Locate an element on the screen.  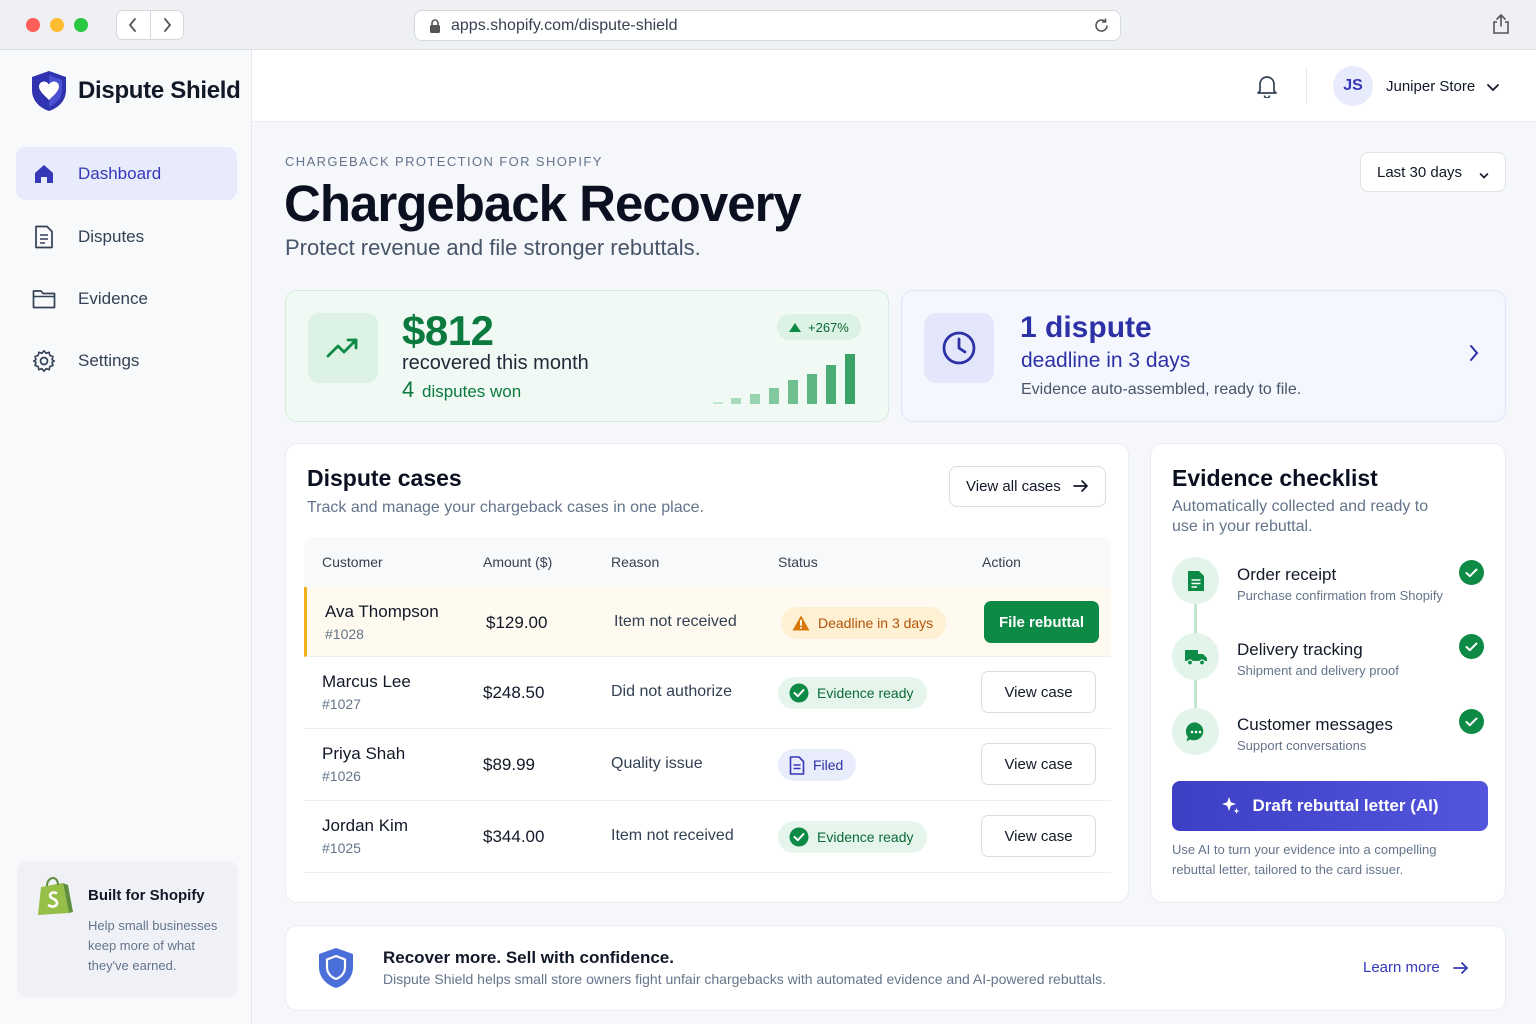
checklist-item-title: Delivery tracking is located at coordinates (1300, 649).